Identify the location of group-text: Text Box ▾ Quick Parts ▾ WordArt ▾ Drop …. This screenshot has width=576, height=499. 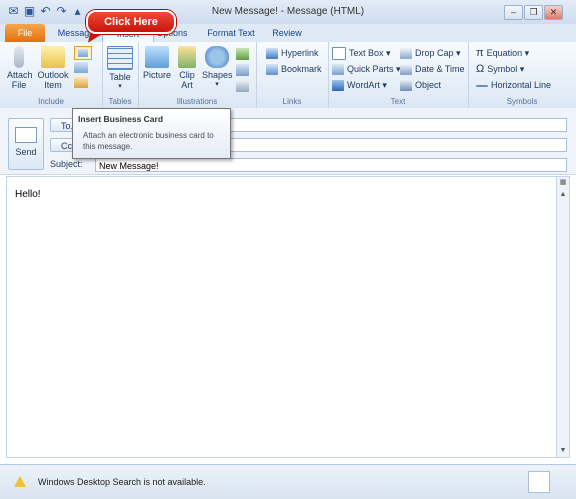
(398, 75).